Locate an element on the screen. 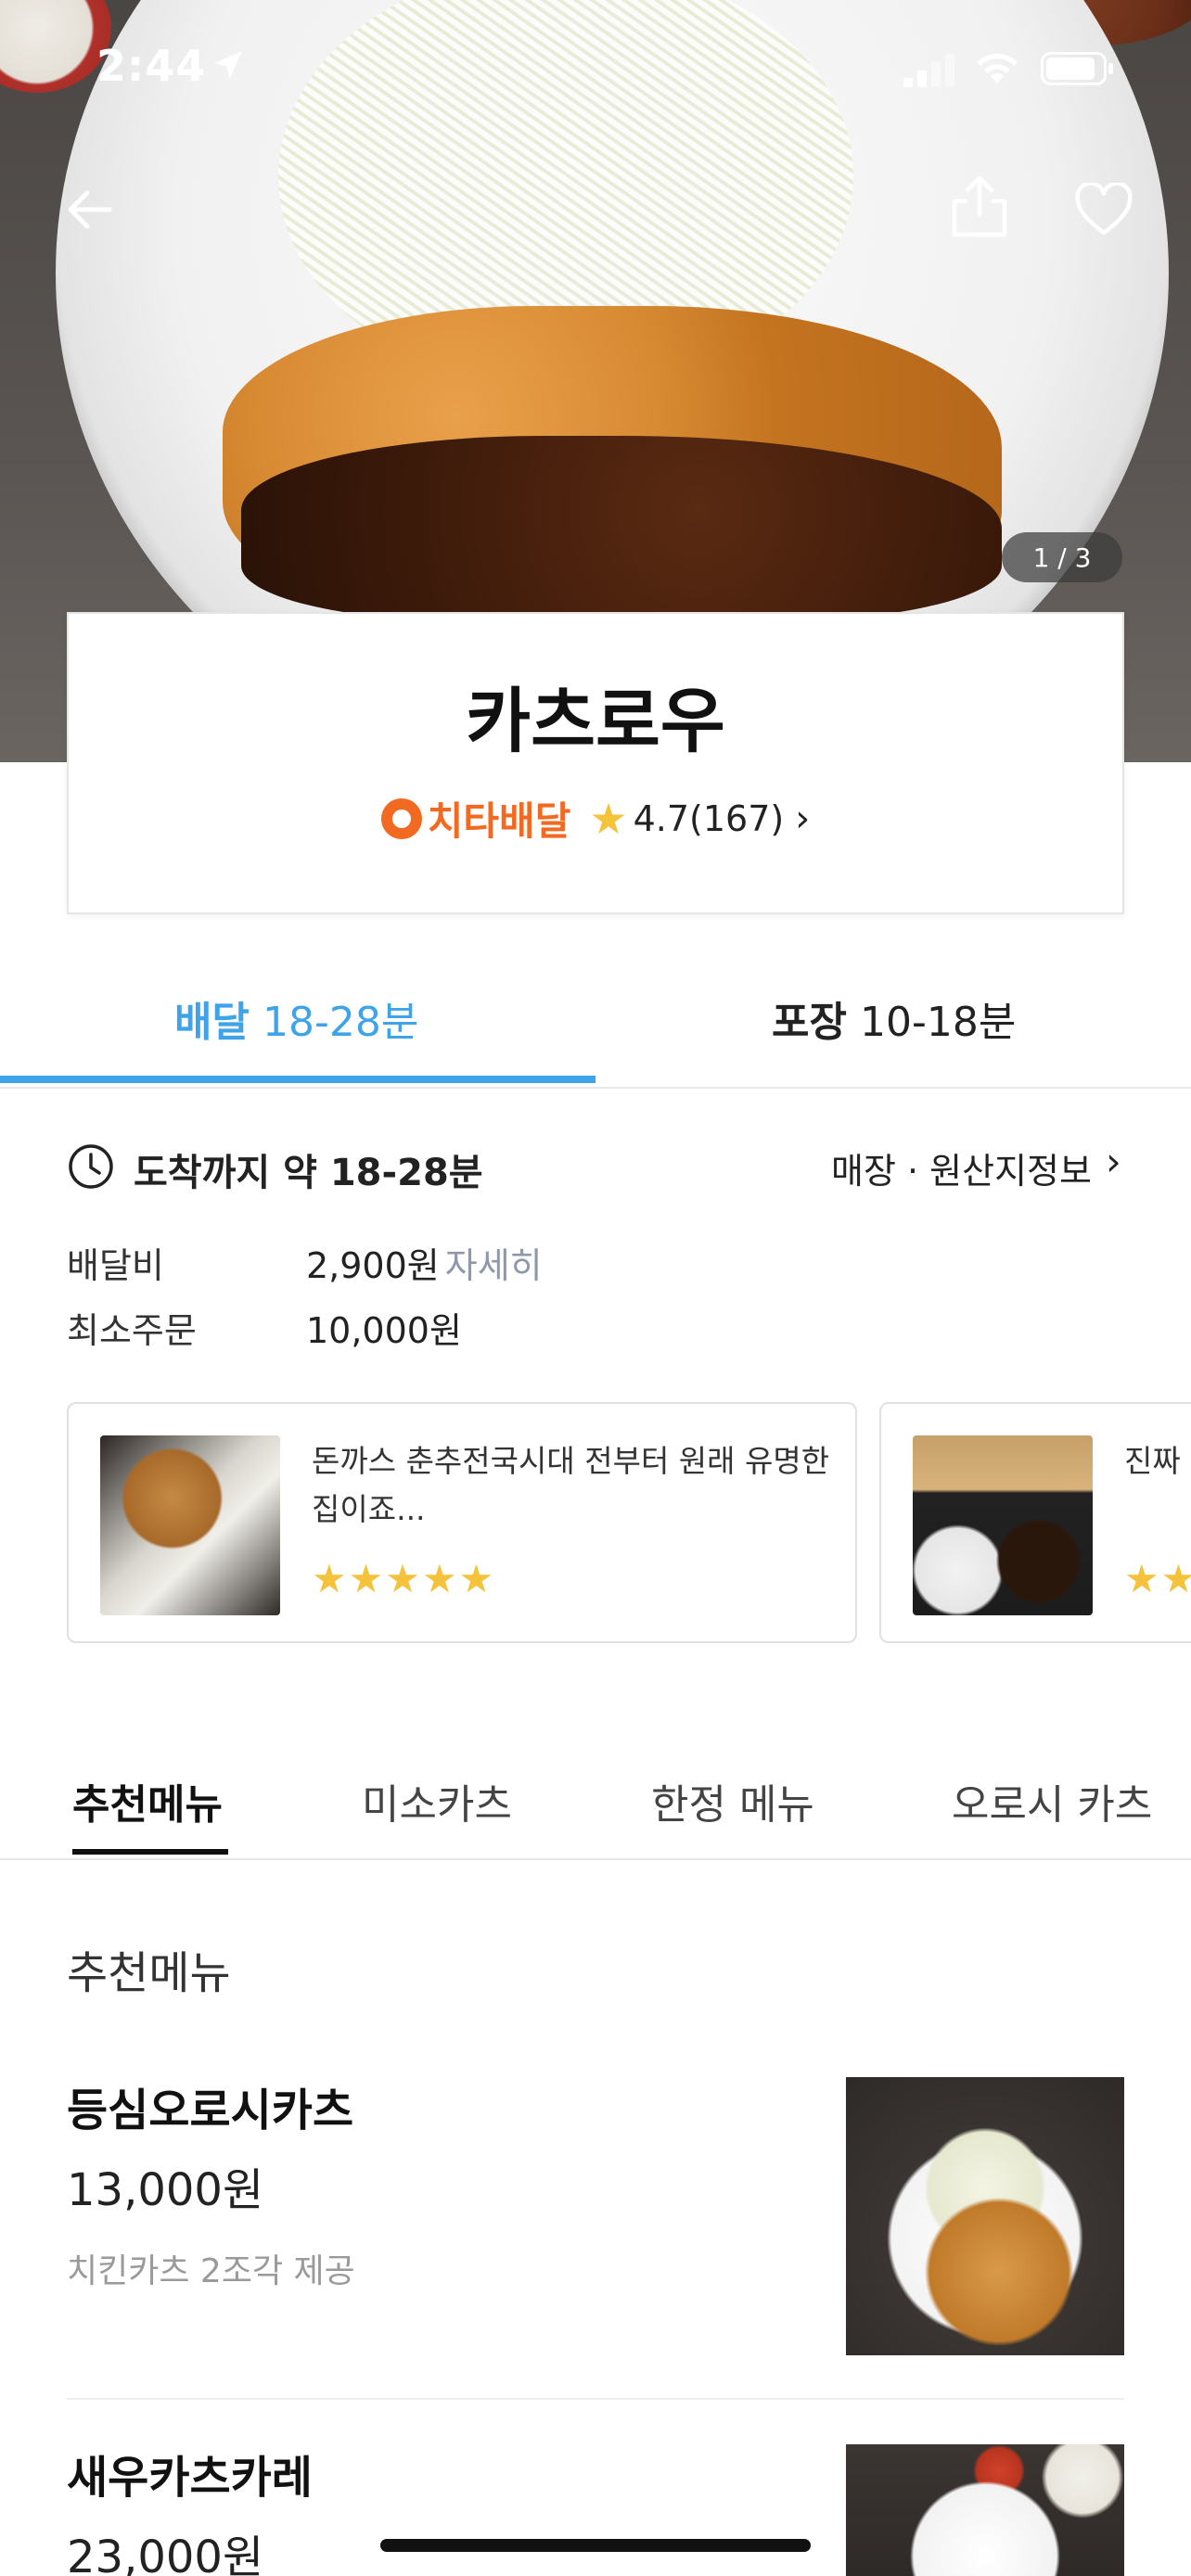 The image size is (1191, 2576). store-name: 카츠로우 is located at coordinates (595, 721).